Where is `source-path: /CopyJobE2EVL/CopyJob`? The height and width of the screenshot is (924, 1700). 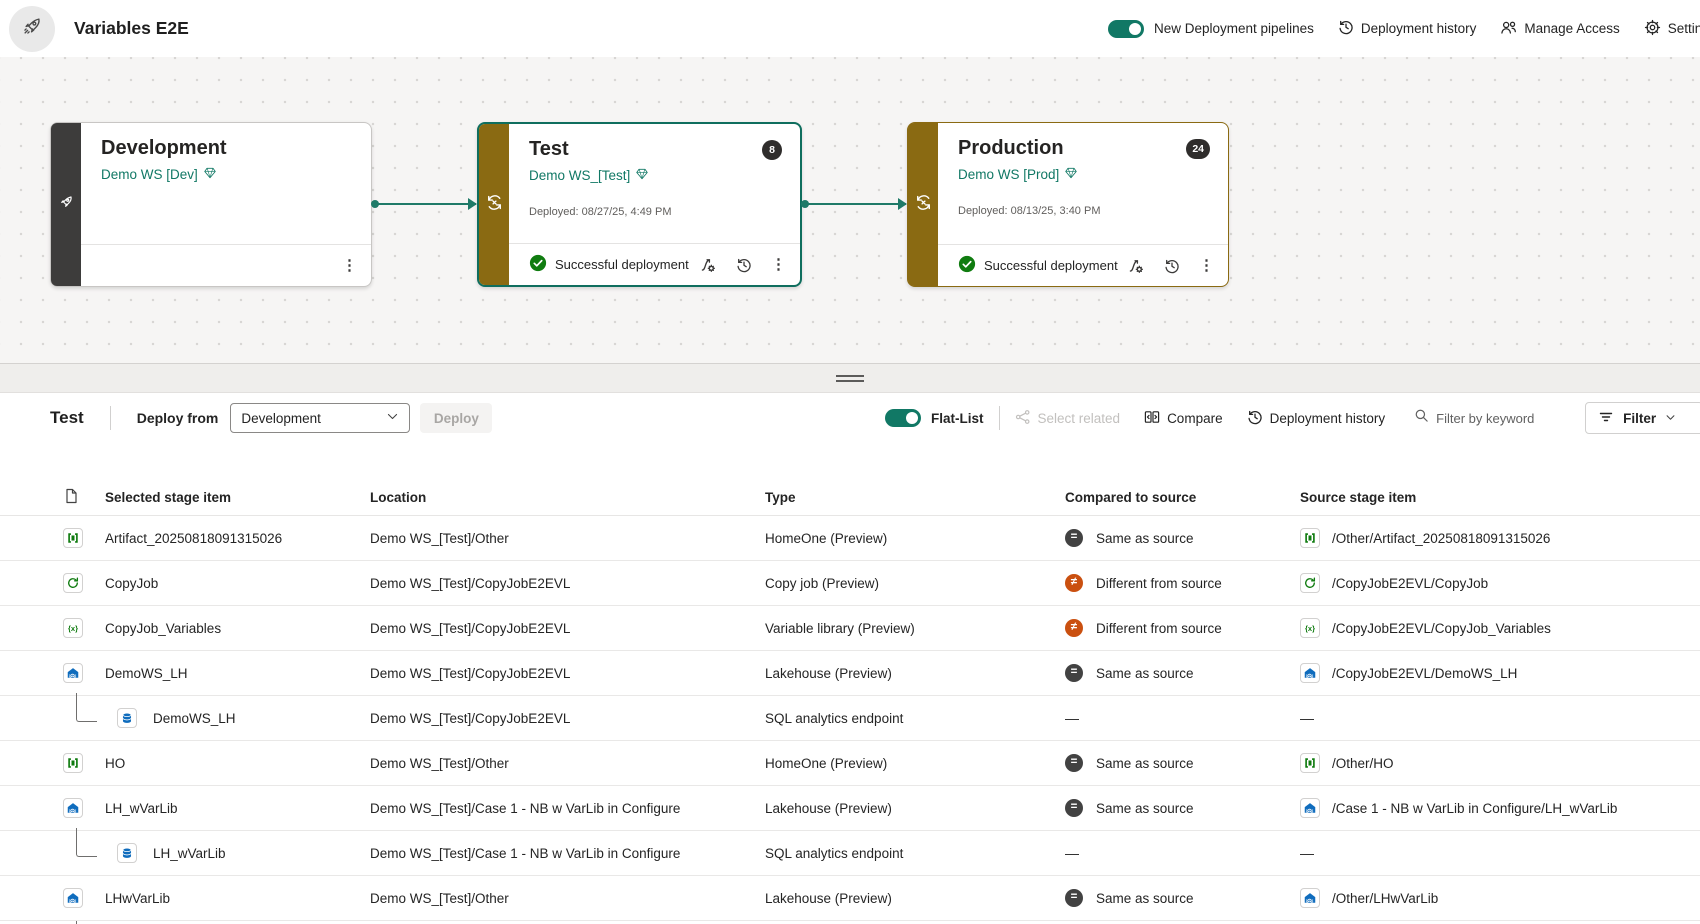 source-path: /CopyJobE2EVL/CopyJob is located at coordinates (1410, 583).